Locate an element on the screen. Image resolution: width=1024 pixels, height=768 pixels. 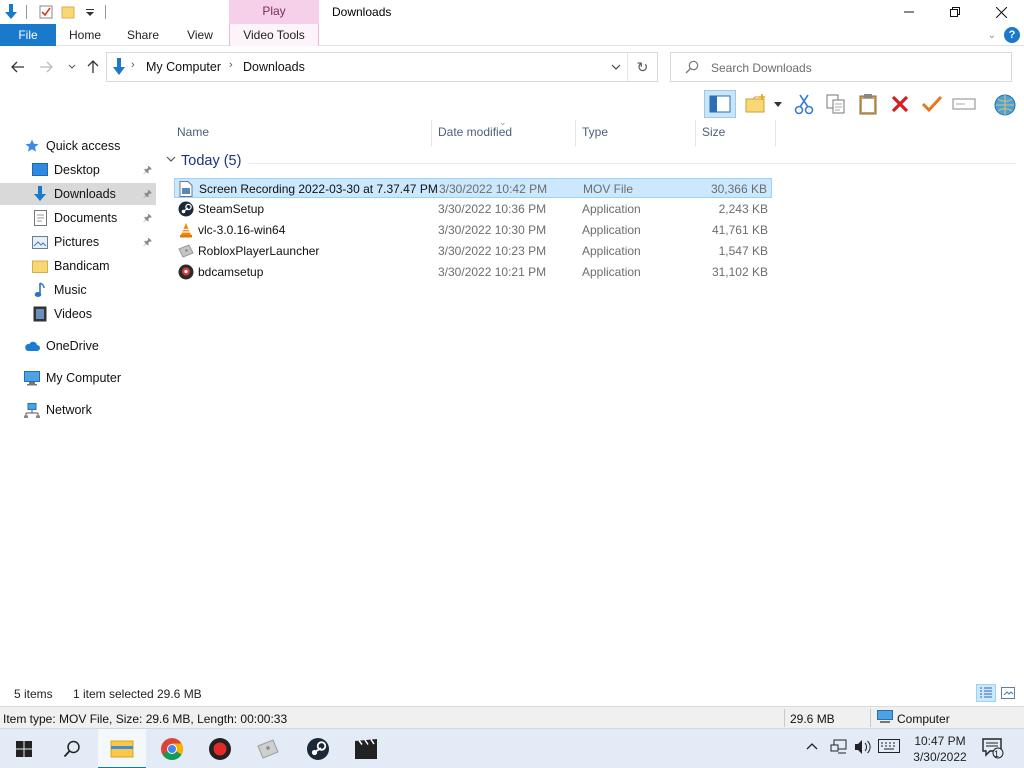
column-header-size: Size is located at coordinates (713, 133).